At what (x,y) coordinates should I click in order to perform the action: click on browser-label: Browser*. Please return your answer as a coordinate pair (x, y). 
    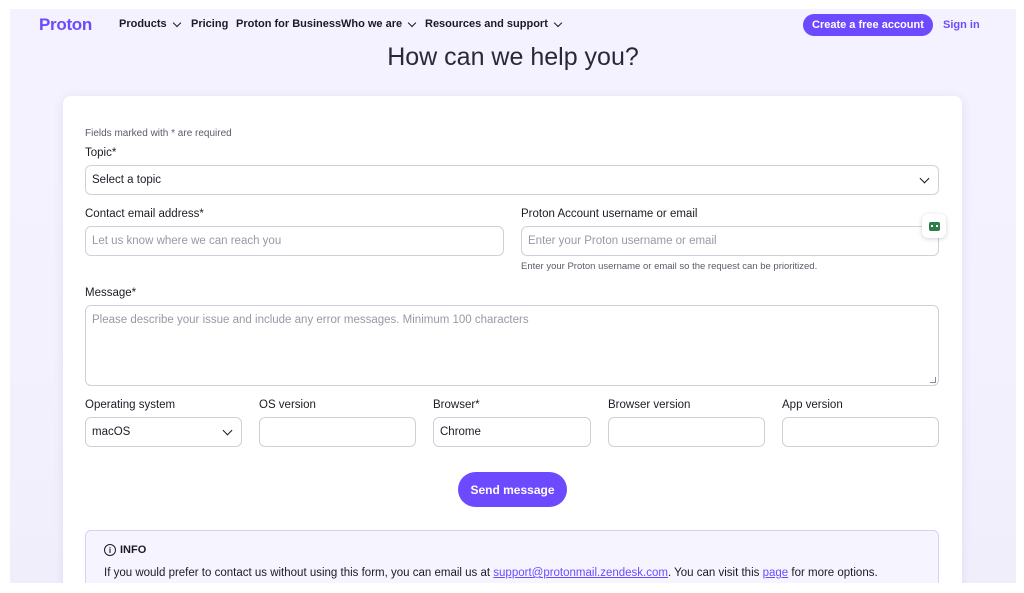
    Looking at the image, I should click on (456, 405).